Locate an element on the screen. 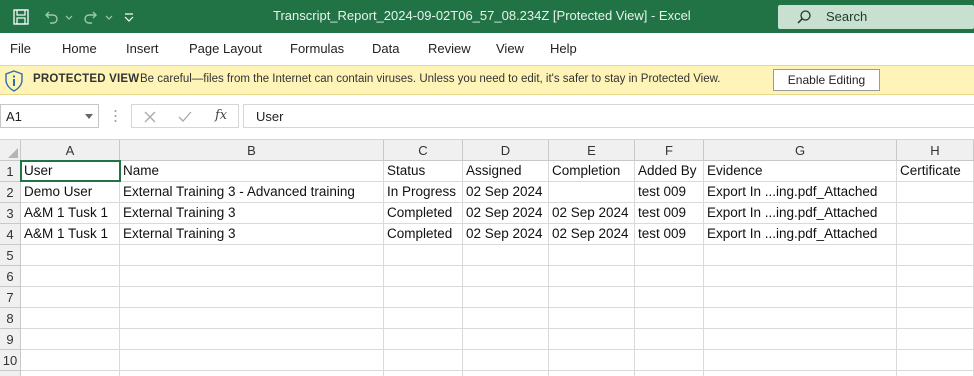 This screenshot has height=376, width=974. cell-b1: Name is located at coordinates (252, 171).